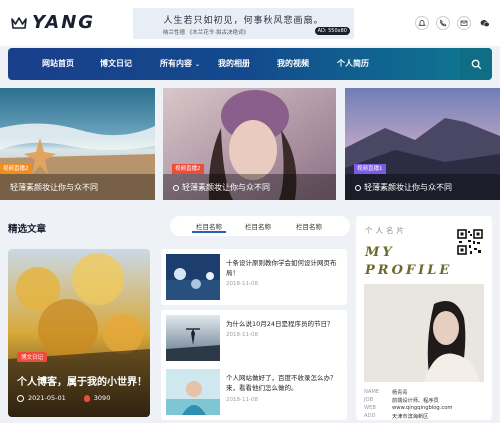 The width and height of the screenshot is (500, 423). What do you see at coordinates (464, 23) in the screenshot?
I see `mail-icon` at bounding box center [464, 23].